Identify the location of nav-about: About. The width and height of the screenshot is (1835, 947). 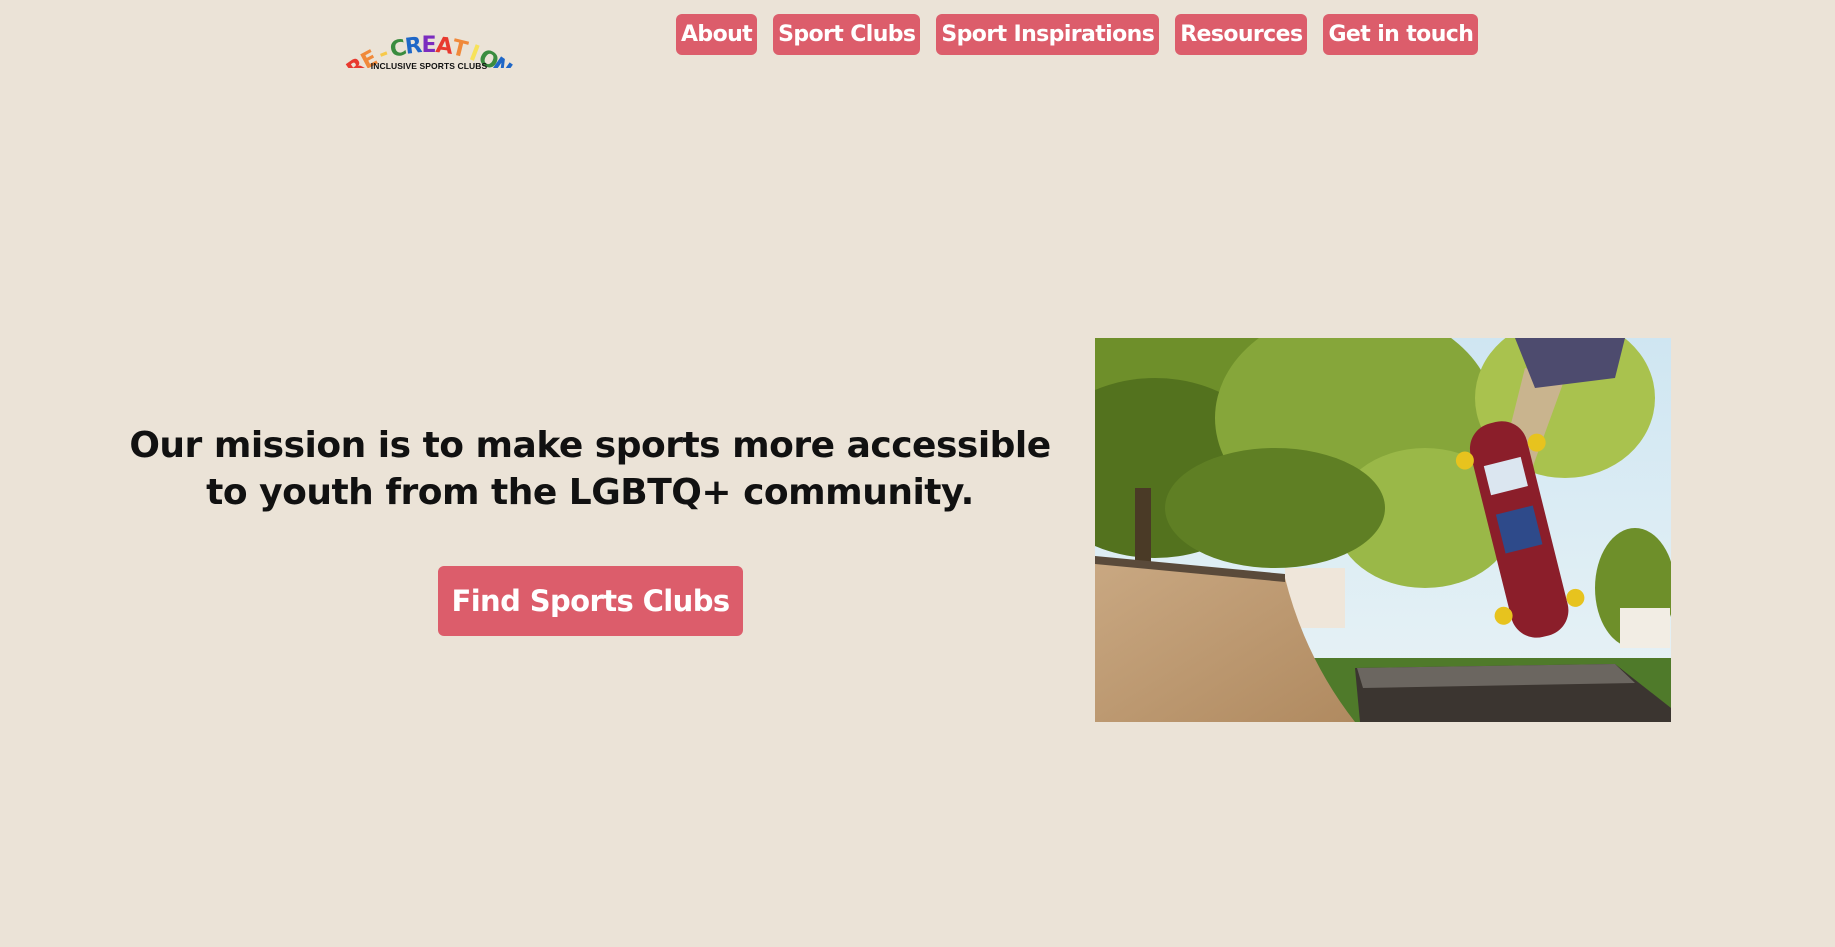
(717, 34).